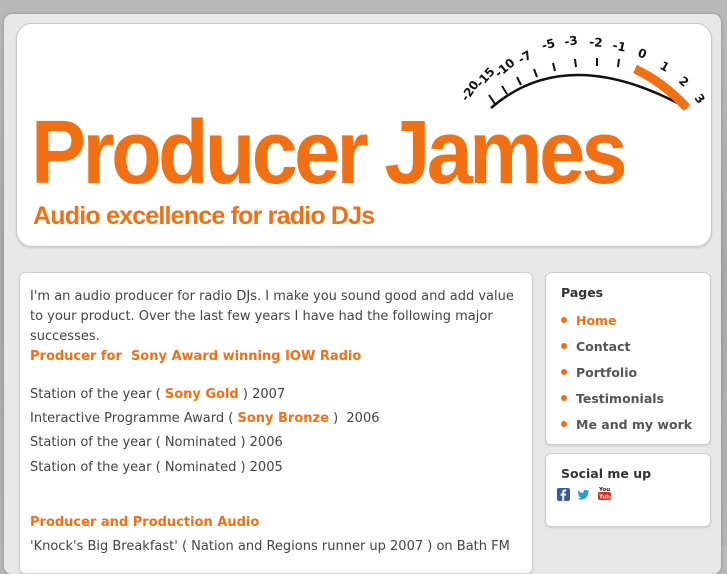  I want to click on award-line: Station of the year ( Nominated ) 2006, so click(156, 442).